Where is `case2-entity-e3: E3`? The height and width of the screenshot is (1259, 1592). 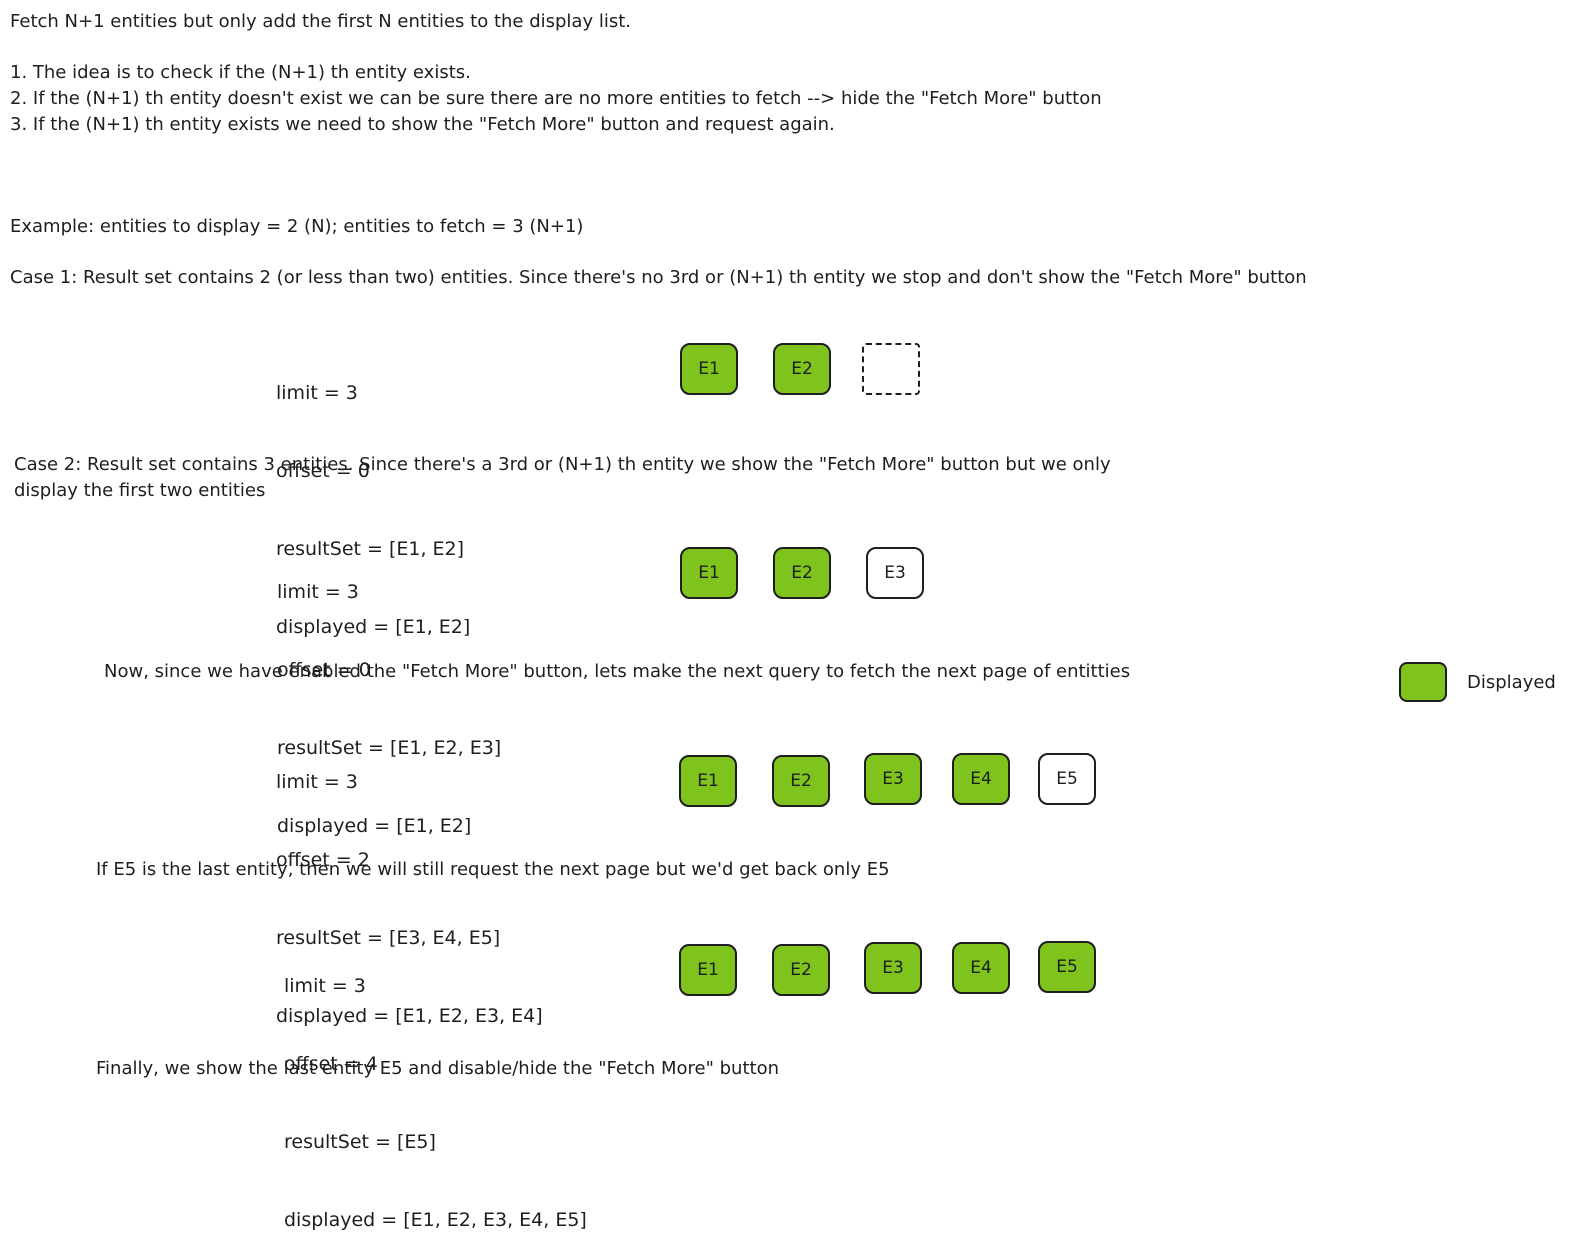 case2-entity-e3: E3 is located at coordinates (895, 573).